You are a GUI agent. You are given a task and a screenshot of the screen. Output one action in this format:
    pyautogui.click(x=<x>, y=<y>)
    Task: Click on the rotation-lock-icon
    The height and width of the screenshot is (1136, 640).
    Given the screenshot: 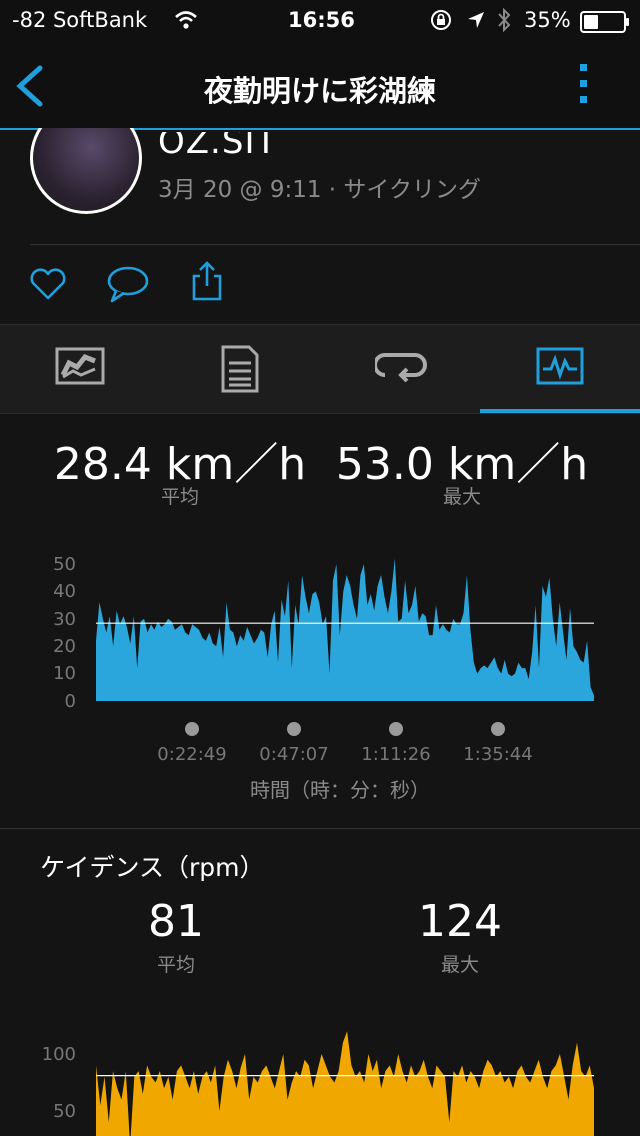 What is the action you would take?
    pyautogui.click(x=441, y=20)
    